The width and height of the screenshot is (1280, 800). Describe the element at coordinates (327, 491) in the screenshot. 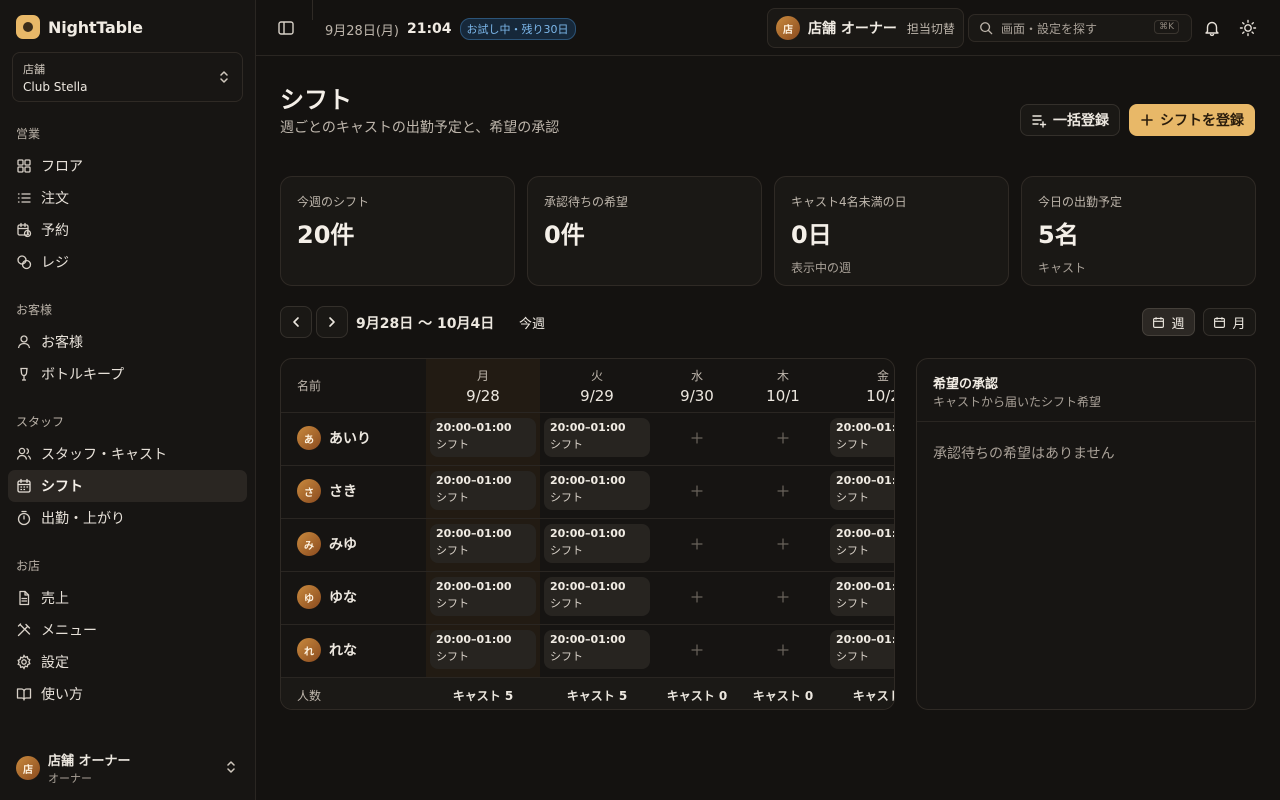

I see `cast-name-cell: ささき` at that location.